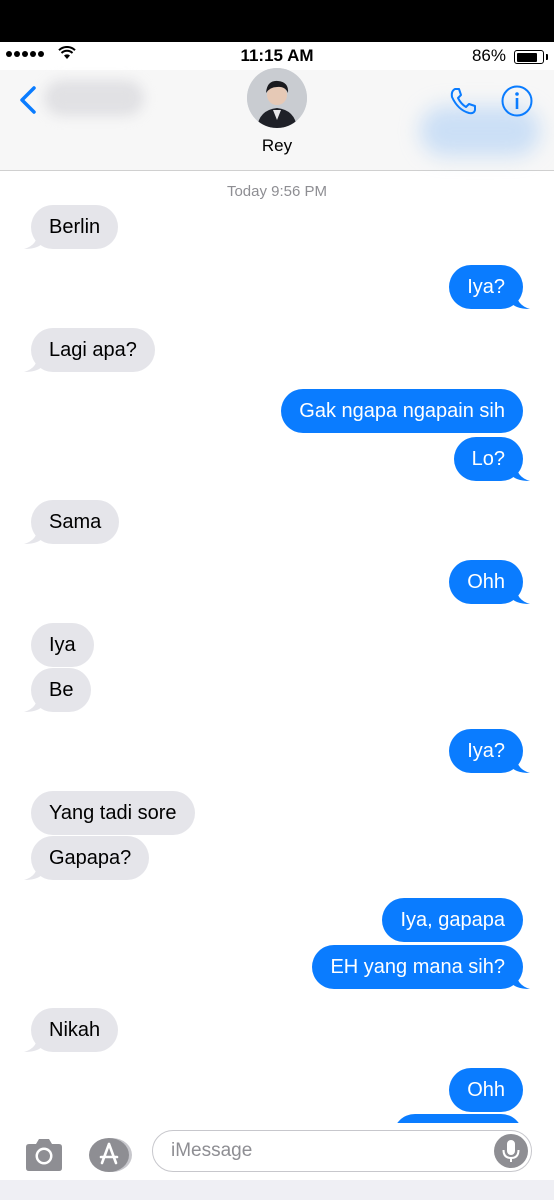 This screenshot has height=1200, width=554. What do you see at coordinates (452, 920) in the screenshot?
I see `outgoing-message-bubble: Iya, gapapa` at bounding box center [452, 920].